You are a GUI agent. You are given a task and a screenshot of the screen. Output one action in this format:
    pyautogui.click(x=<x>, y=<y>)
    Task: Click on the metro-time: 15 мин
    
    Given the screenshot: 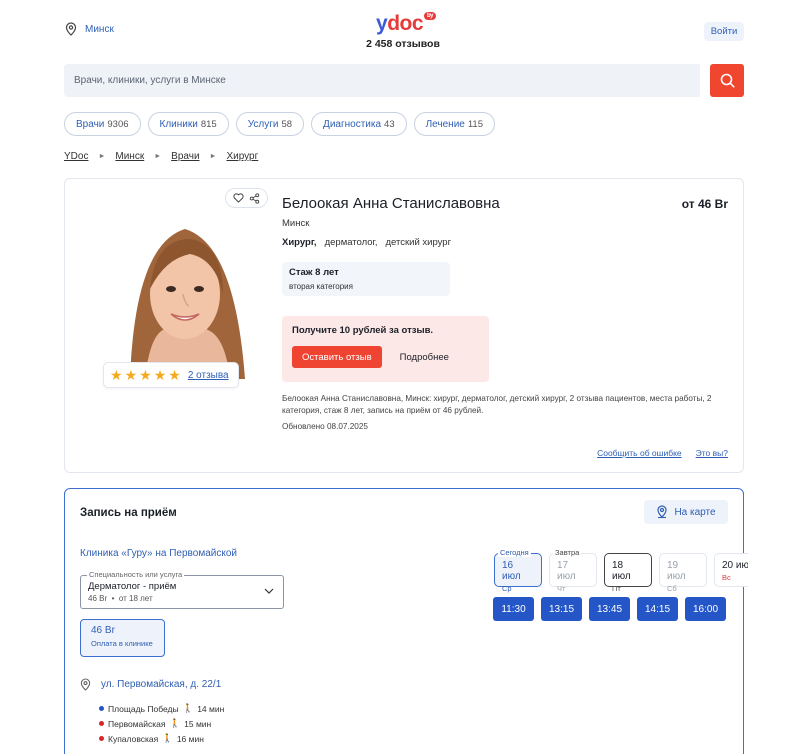 What is the action you would take?
    pyautogui.click(x=198, y=723)
    